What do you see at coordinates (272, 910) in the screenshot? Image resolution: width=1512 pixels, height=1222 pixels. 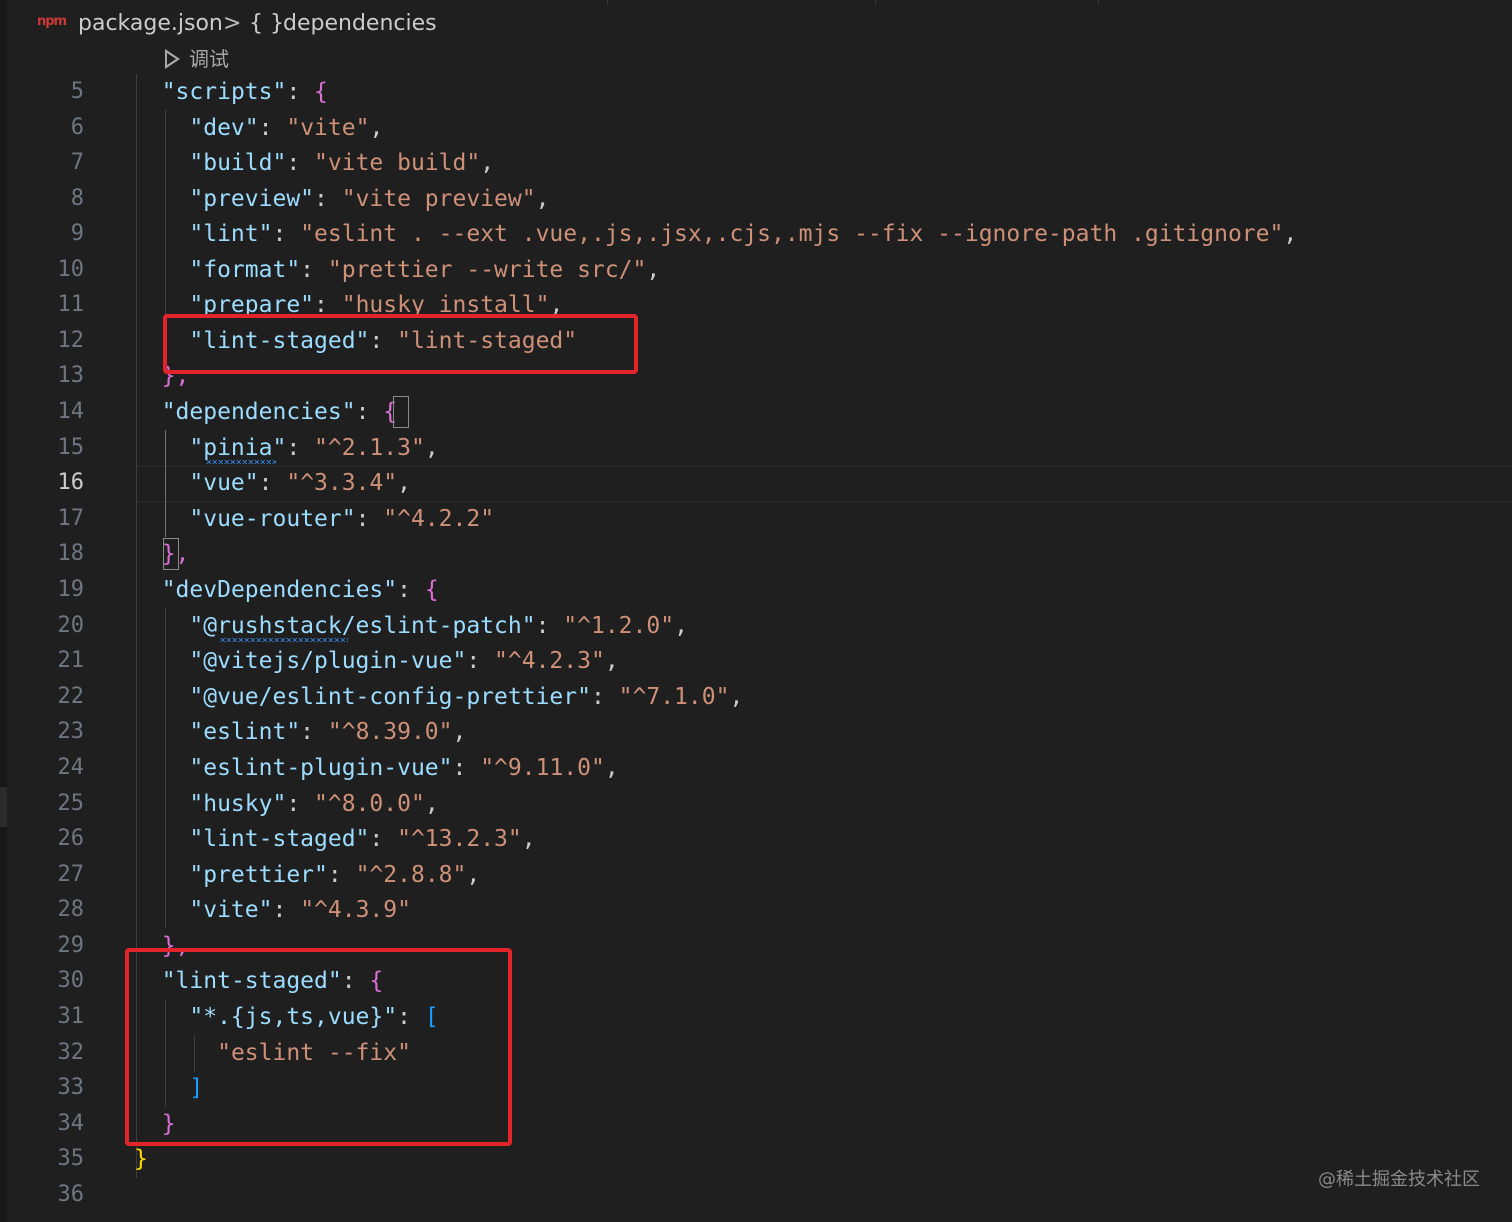 I see `code-line: "vite": "^4.3.9"` at bounding box center [272, 910].